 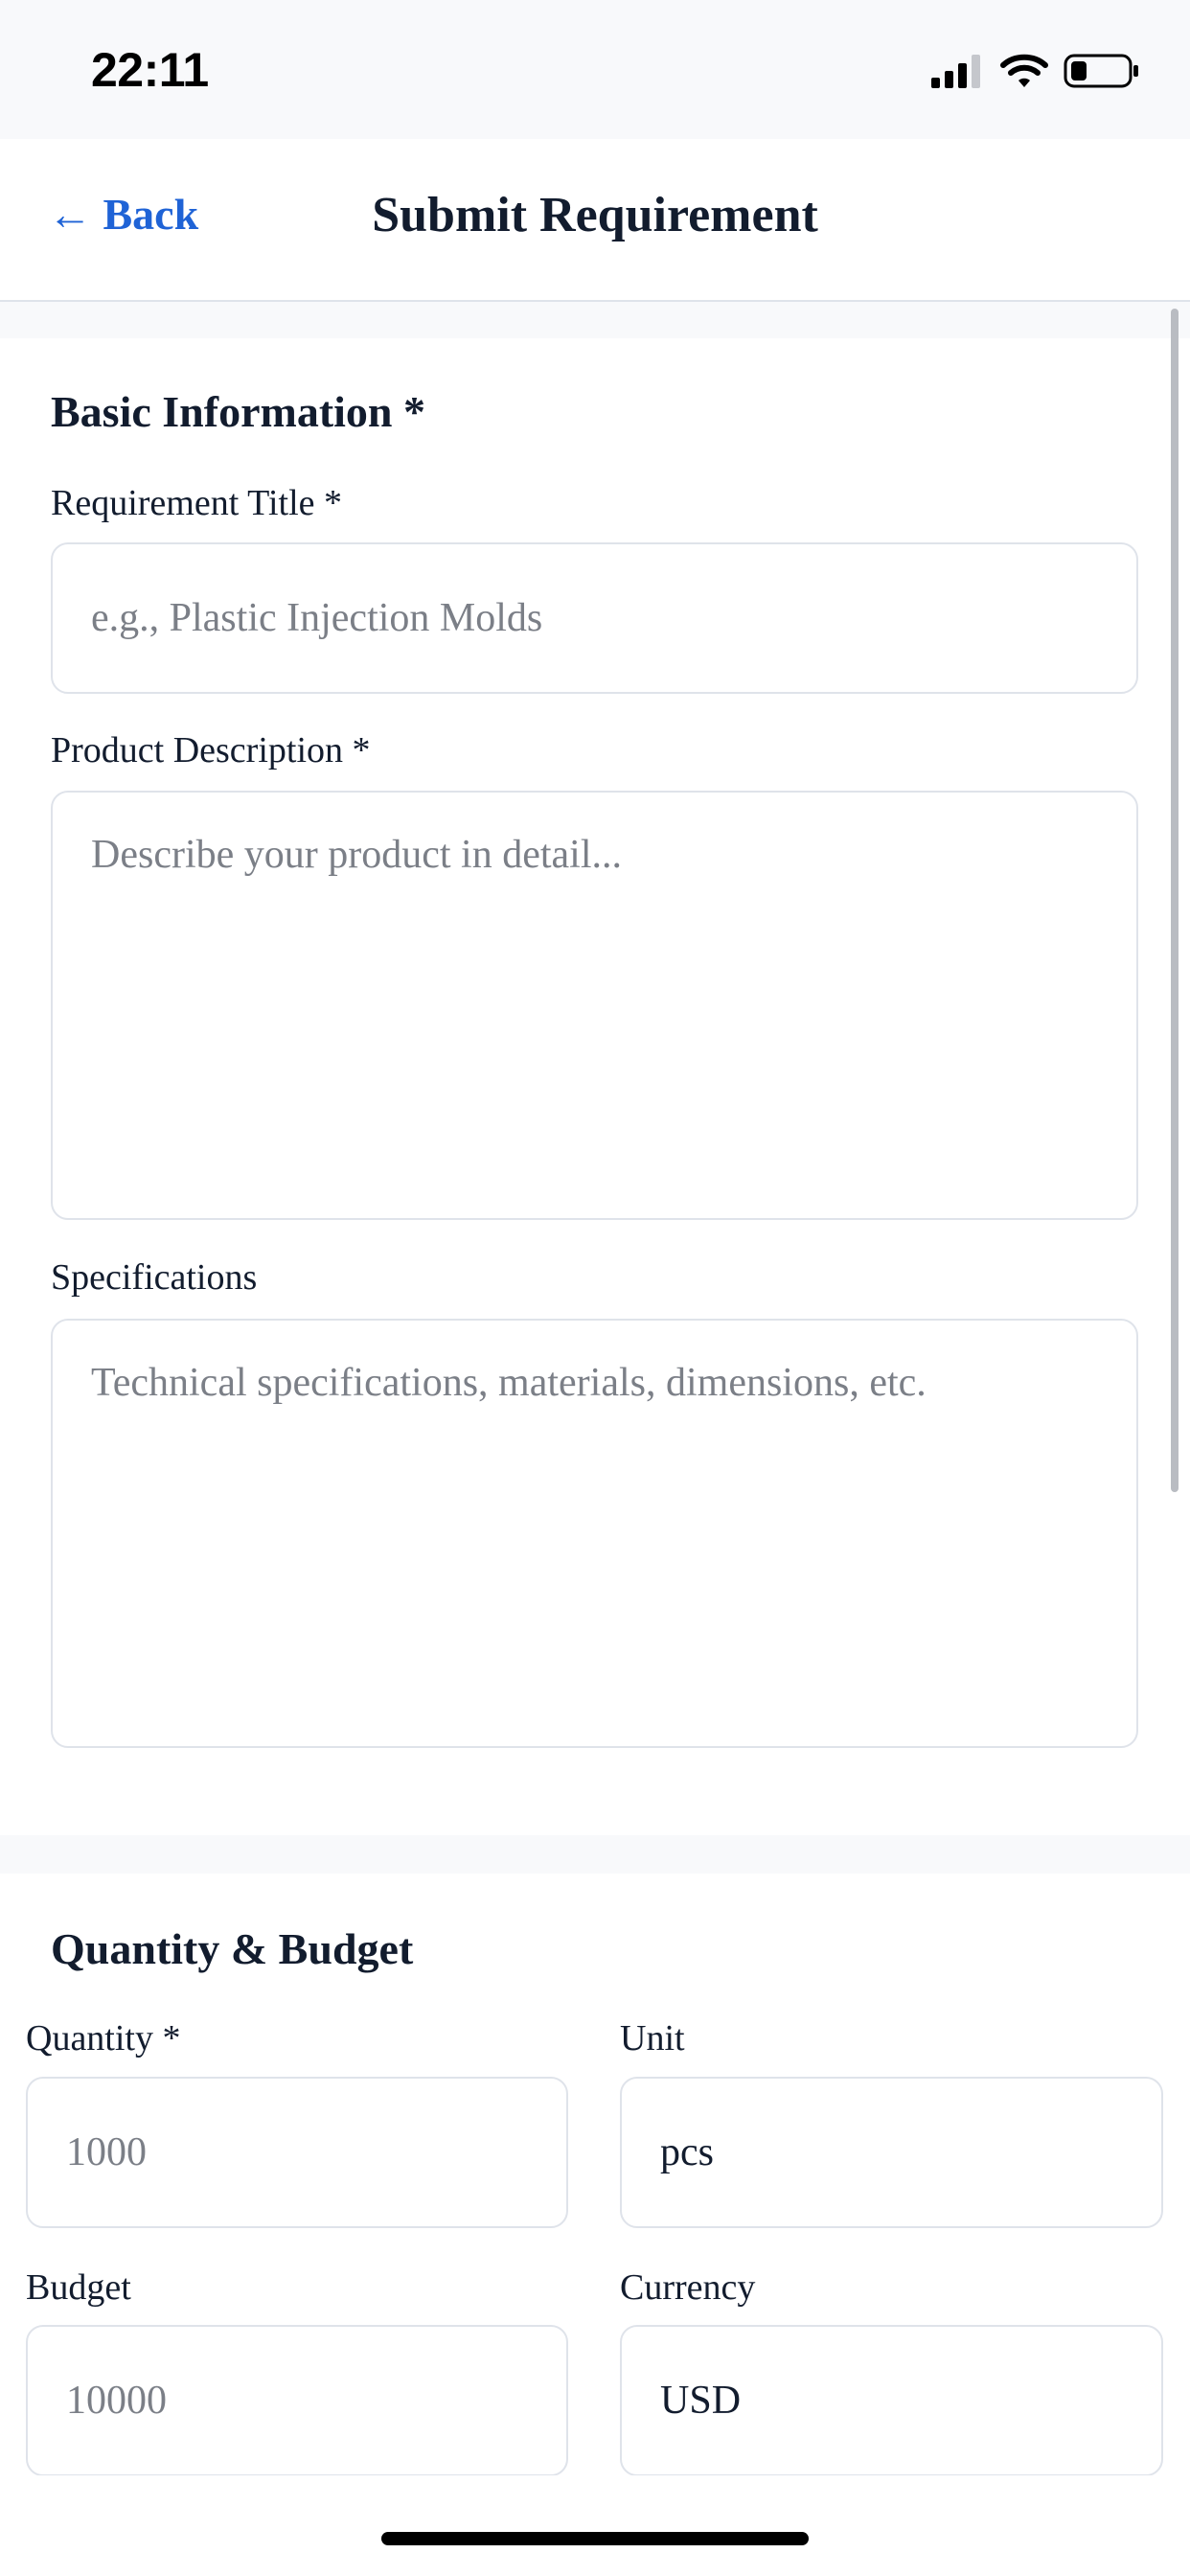 I want to click on basic-information-title: Basic Information *, so click(x=238, y=411).